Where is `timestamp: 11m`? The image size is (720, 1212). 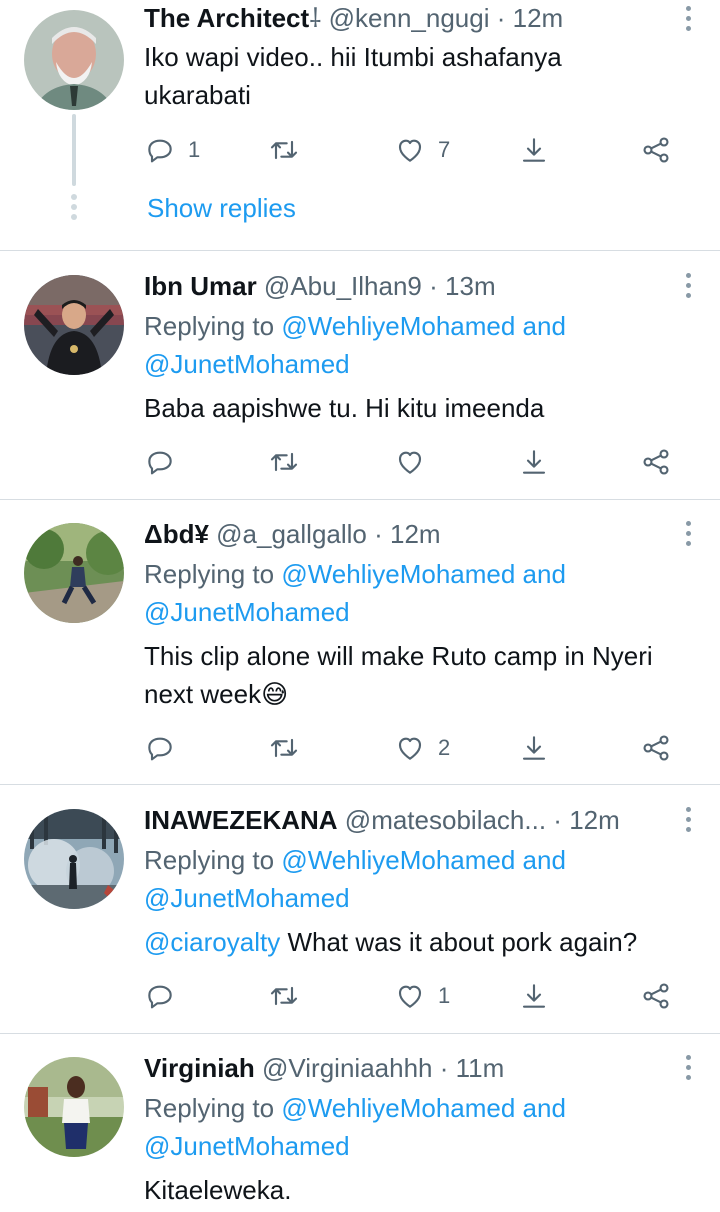 timestamp: 11m is located at coordinates (480, 1068).